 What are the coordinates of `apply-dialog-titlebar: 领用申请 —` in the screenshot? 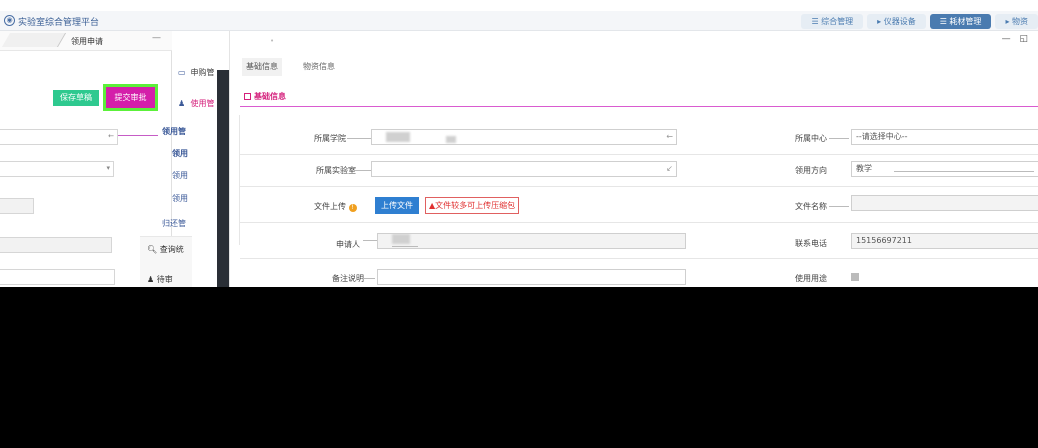 It's located at (86, 41).